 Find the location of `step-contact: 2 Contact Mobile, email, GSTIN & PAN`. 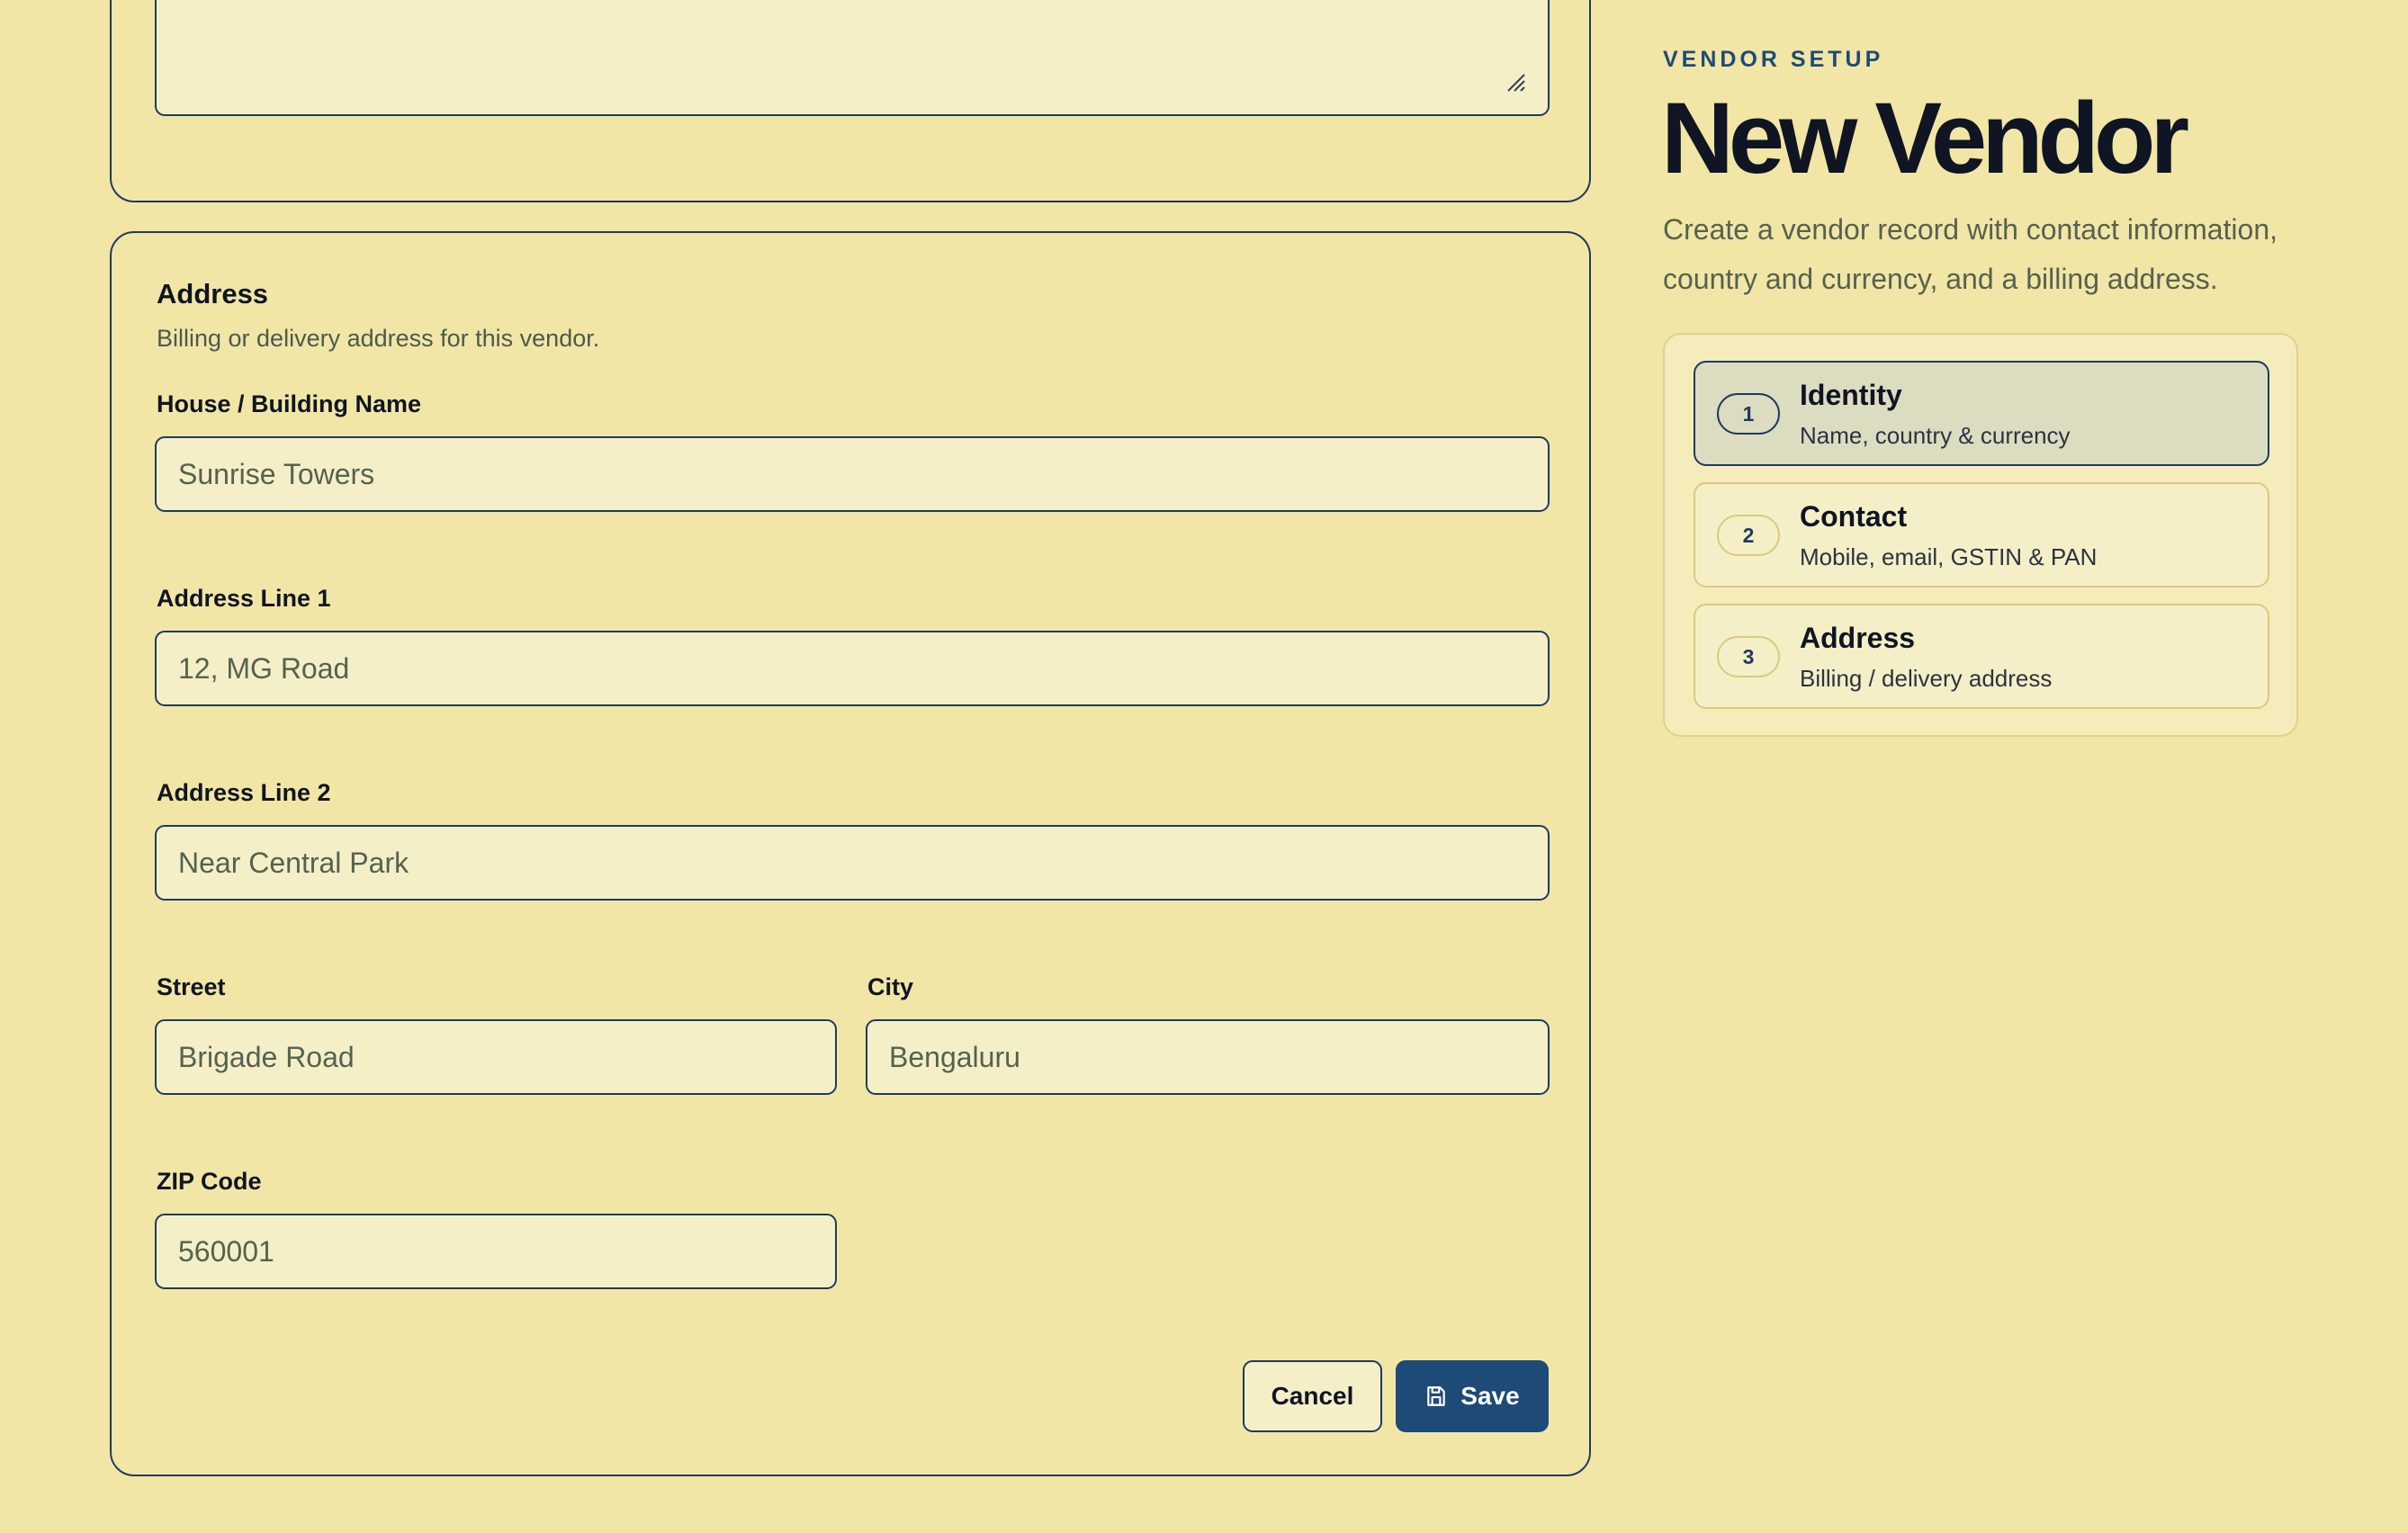

step-contact: 2 Contact Mobile, email, GSTIN & PAN is located at coordinates (1981, 534).